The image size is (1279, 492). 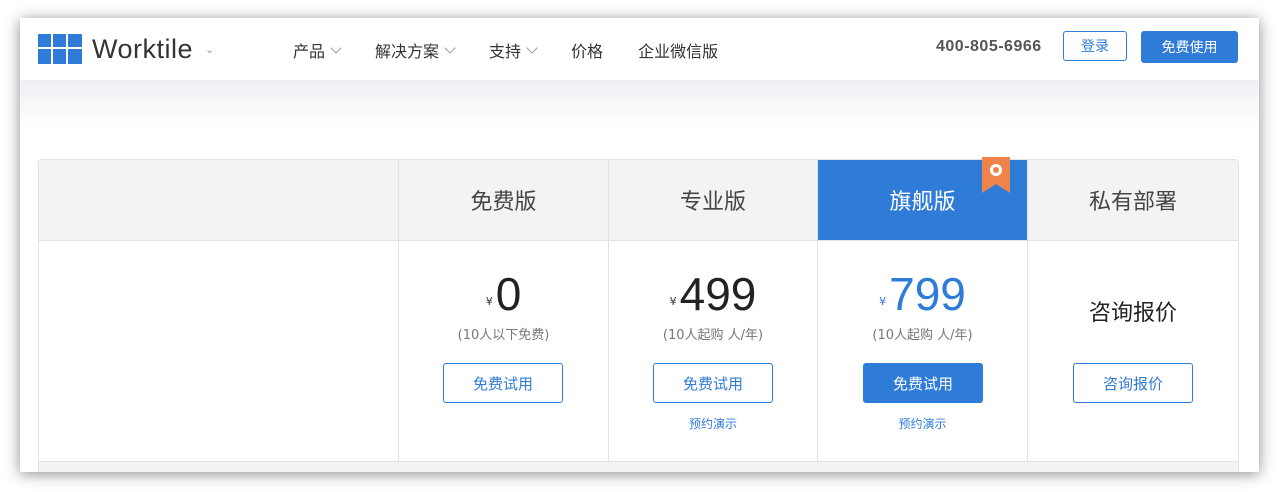 I want to click on plan-header-private: 私有部署, so click(x=1132, y=200).